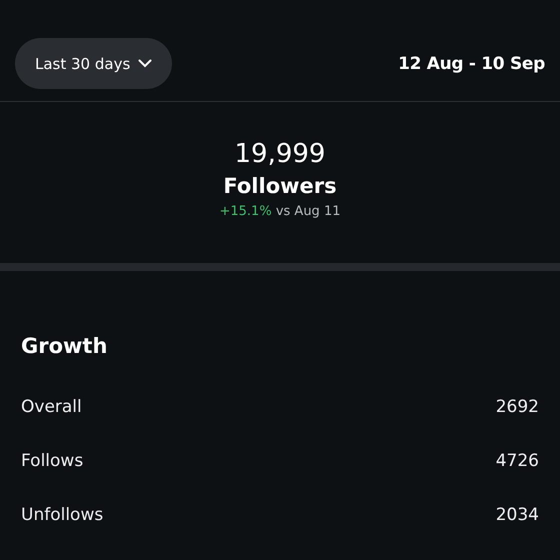 This screenshot has height=560, width=560. Describe the element at coordinates (517, 462) in the screenshot. I see `metric-value: 4726` at that location.